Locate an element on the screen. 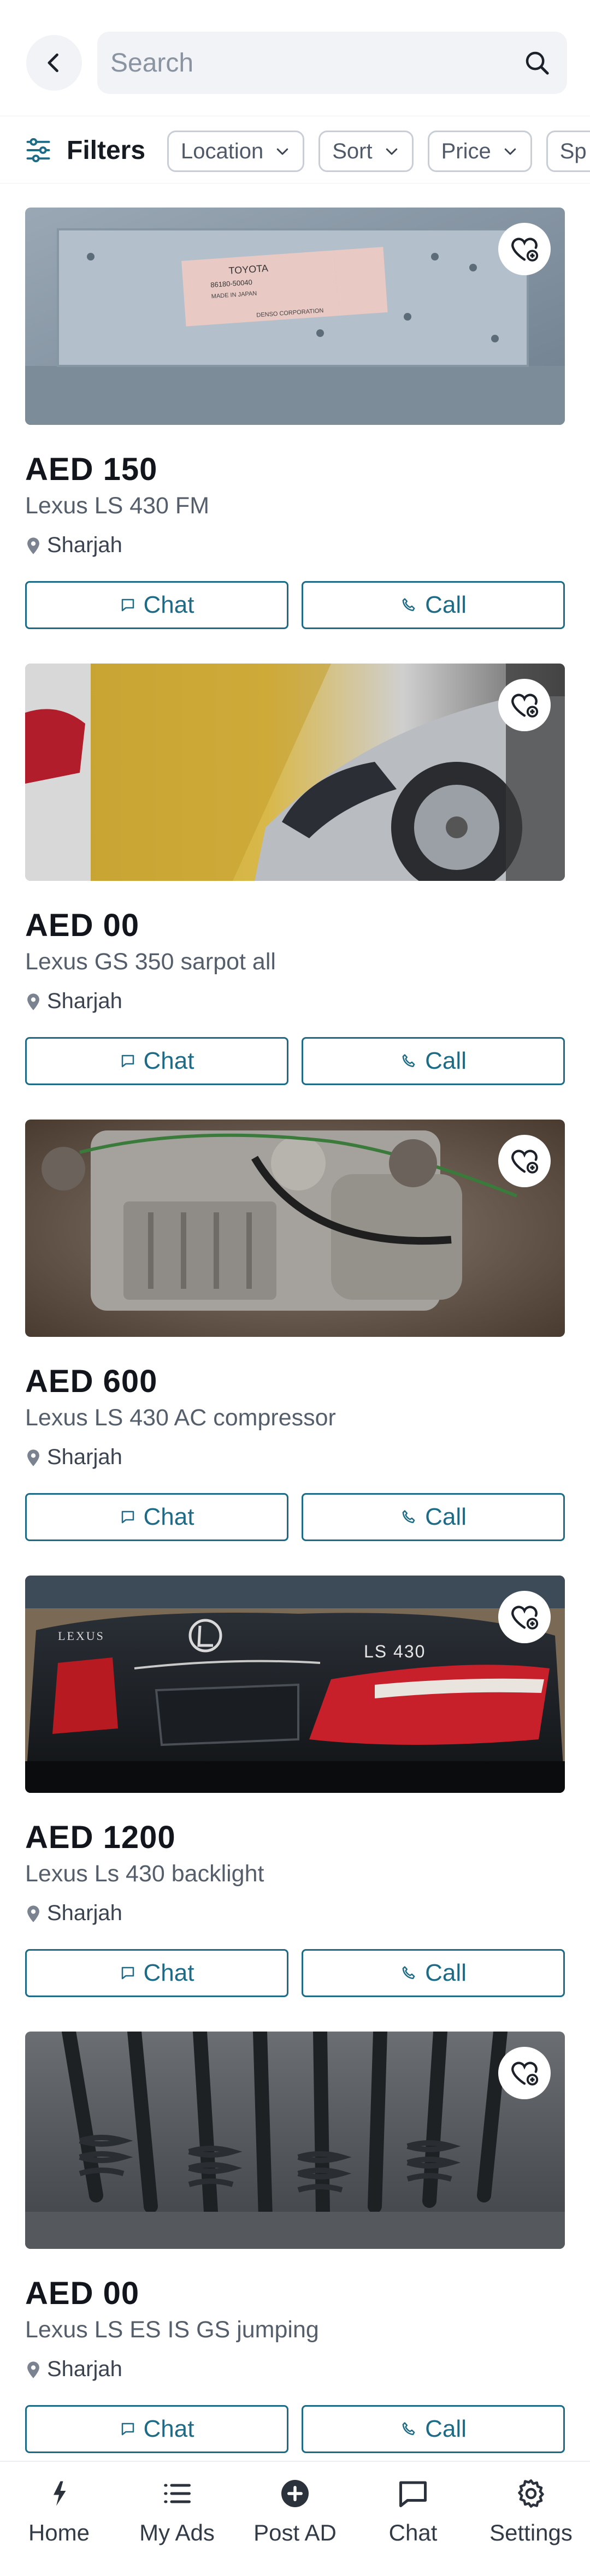  nav-label: Settings is located at coordinates (531, 2532).